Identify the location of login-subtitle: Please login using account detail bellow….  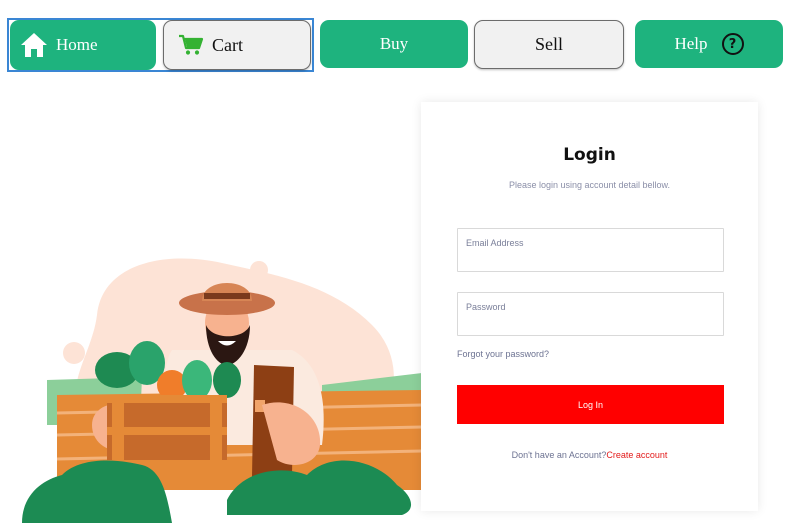
(589, 185).